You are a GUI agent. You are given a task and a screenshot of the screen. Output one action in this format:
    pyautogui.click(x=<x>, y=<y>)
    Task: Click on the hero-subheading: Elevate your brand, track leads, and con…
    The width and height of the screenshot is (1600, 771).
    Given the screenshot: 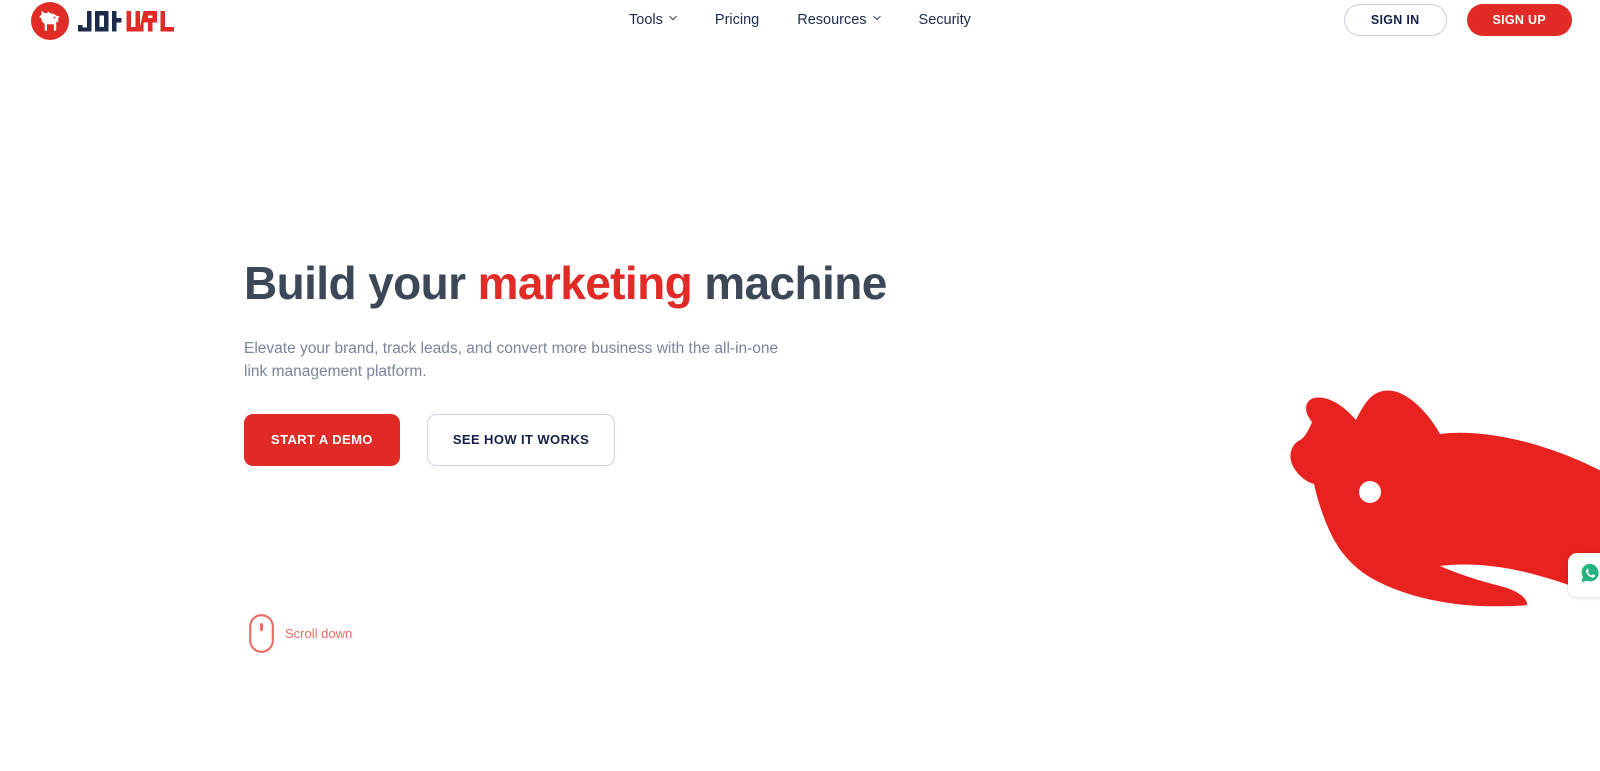 What is the action you would take?
    pyautogui.click(x=511, y=360)
    